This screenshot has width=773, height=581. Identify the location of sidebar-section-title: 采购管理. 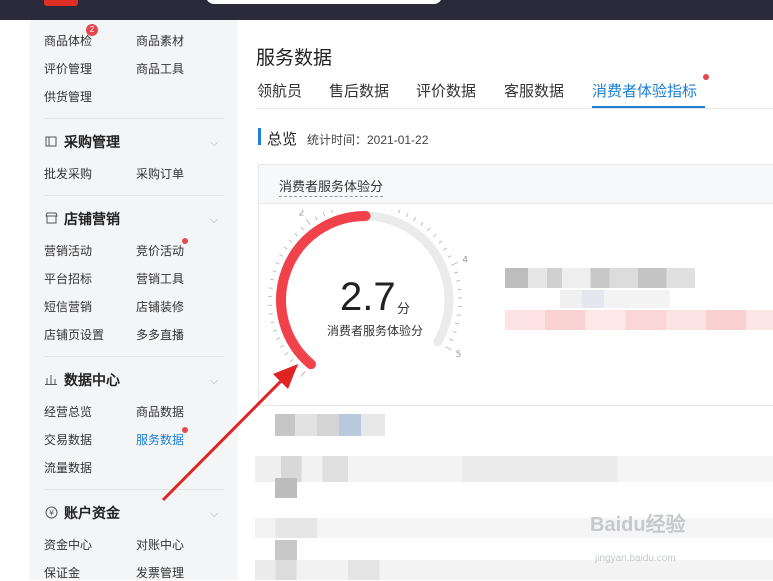
(92, 142).